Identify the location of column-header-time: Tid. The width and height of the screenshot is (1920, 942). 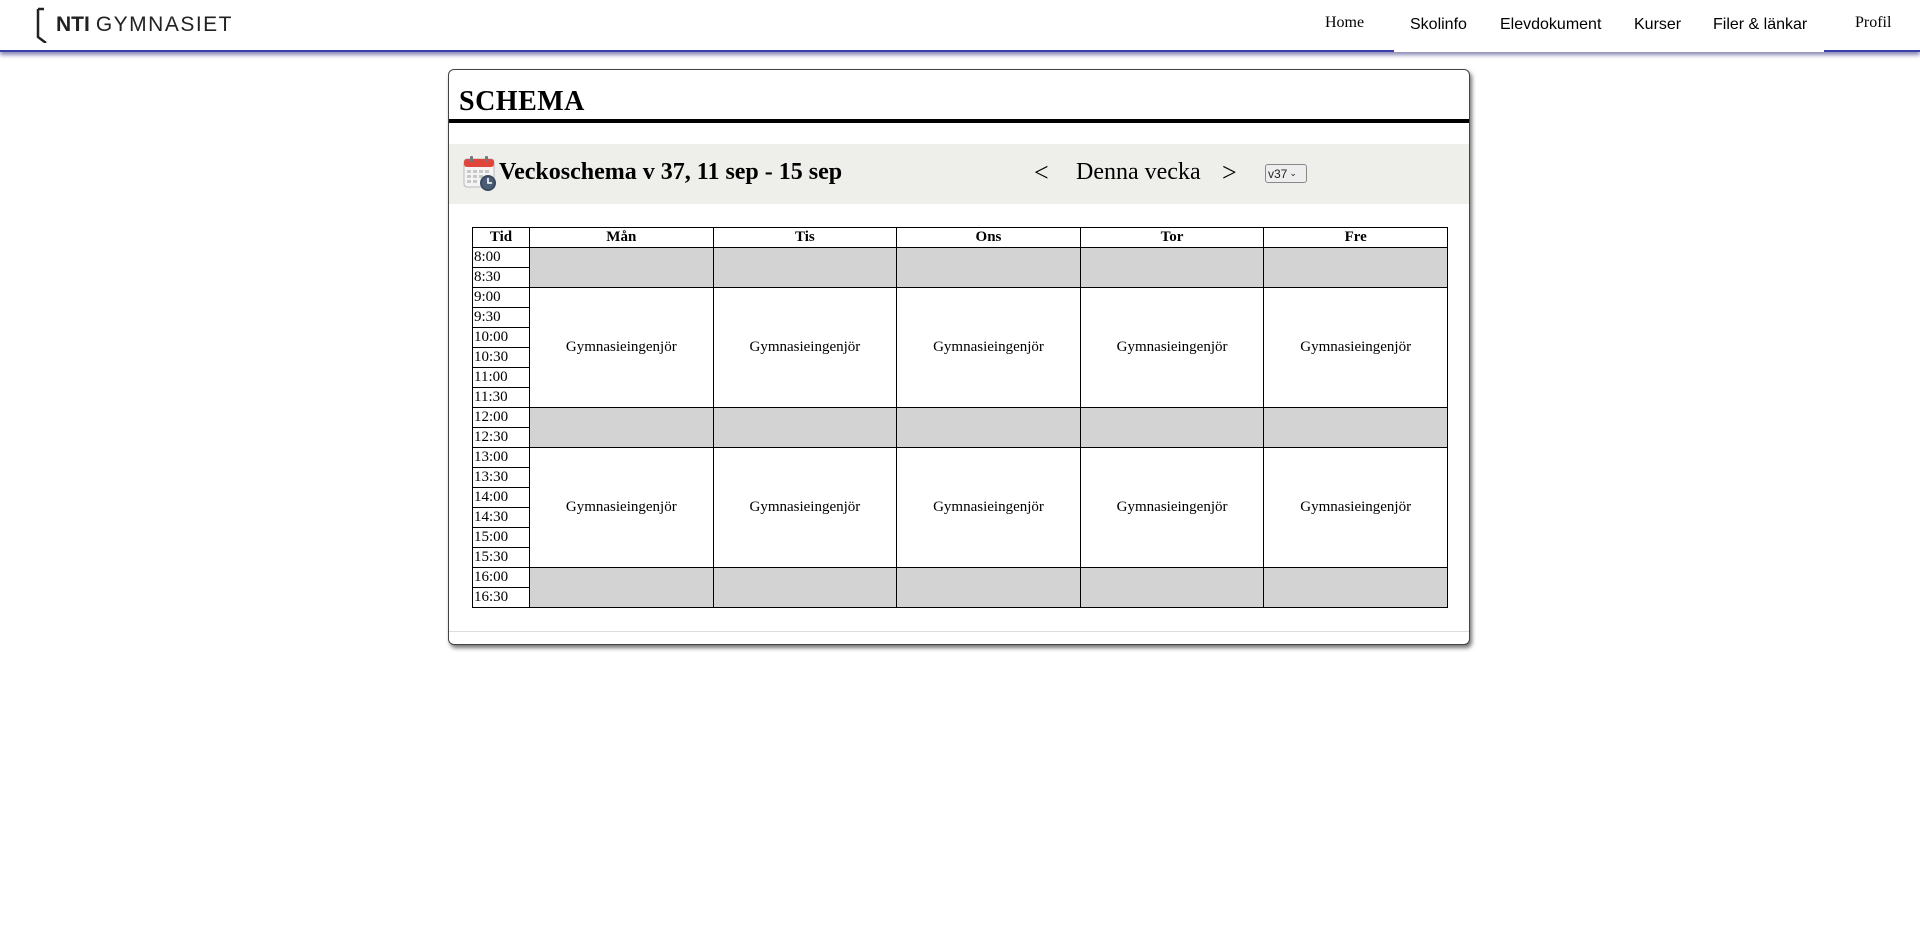
(501, 237).